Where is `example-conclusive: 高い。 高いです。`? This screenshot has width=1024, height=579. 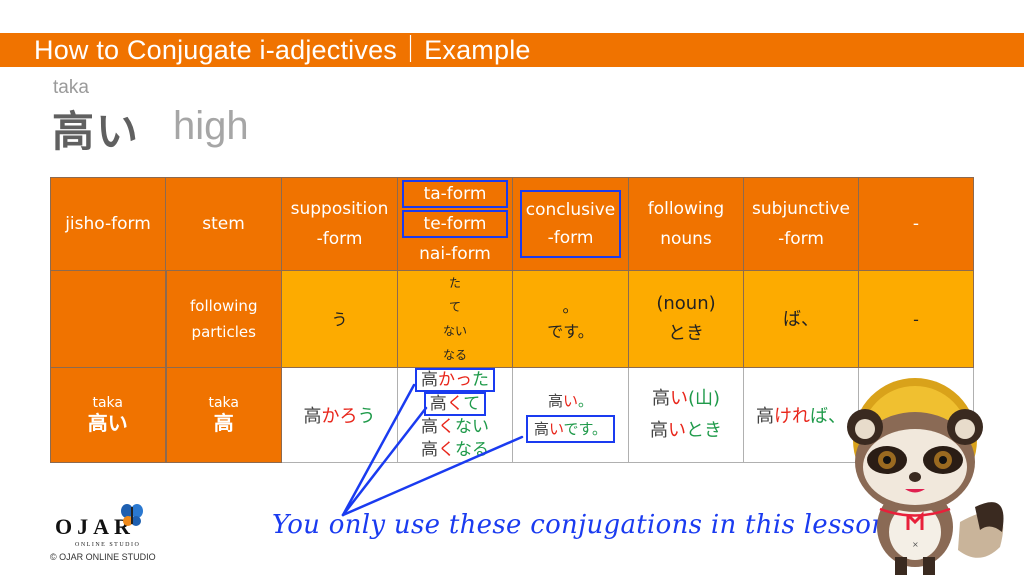
example-conclusive: 高い。 高いです。 is located at coordinates (570, 415).